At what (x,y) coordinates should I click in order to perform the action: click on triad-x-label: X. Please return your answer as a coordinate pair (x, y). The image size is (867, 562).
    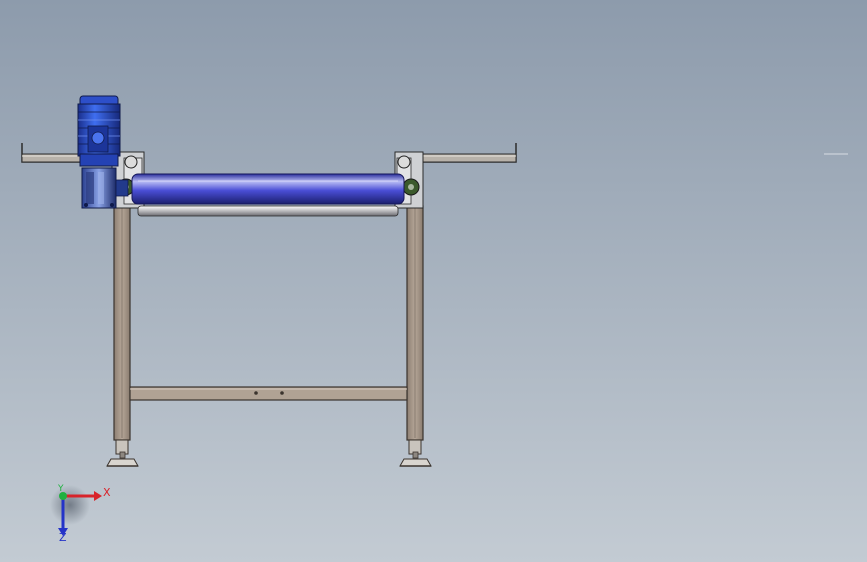
    Looking at the image, I should click on (107, 492).